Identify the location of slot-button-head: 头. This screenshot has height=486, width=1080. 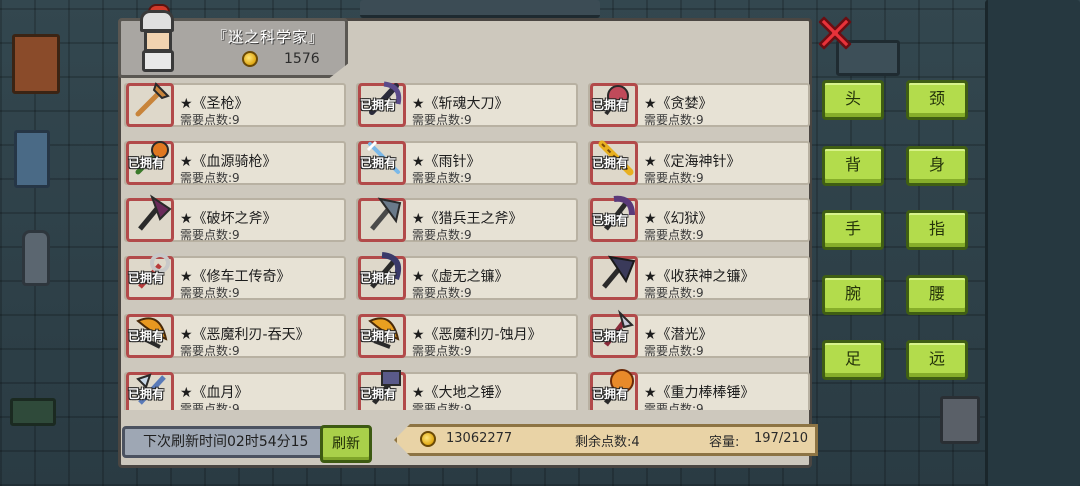
(853, 100).